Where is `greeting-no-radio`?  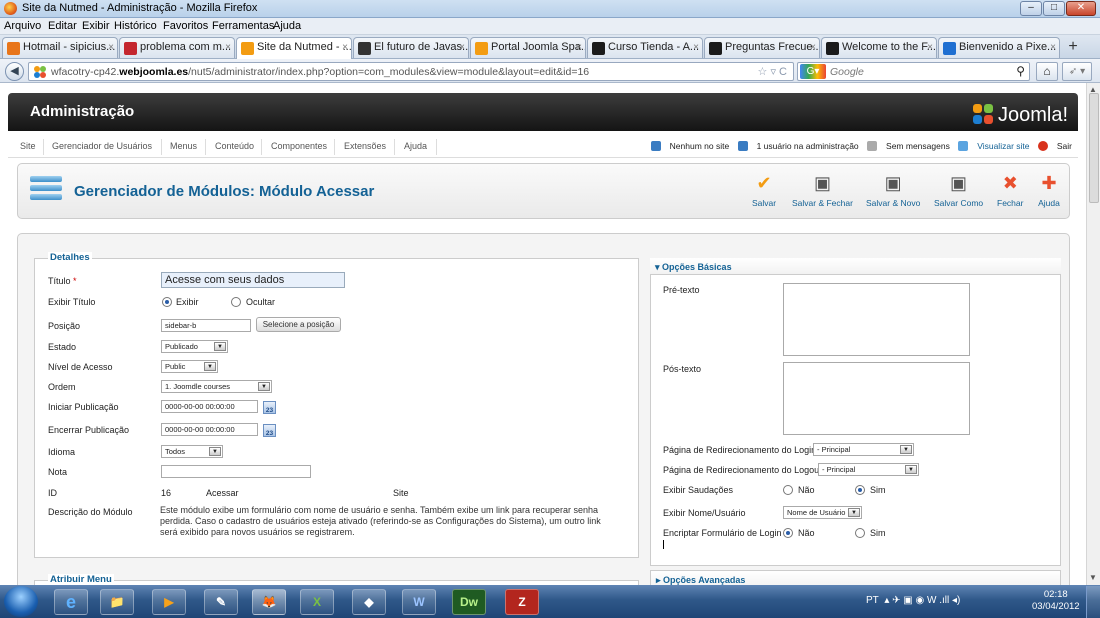 greeting-no-radio is located at coordinates (788, 490).